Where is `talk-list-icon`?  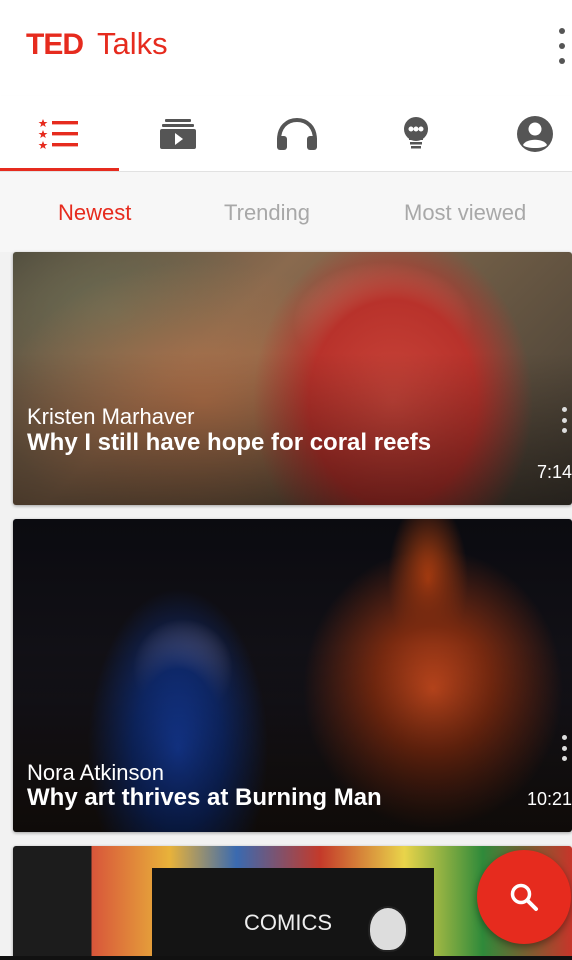
talk-list-icon is located at coordinates (58, 134).